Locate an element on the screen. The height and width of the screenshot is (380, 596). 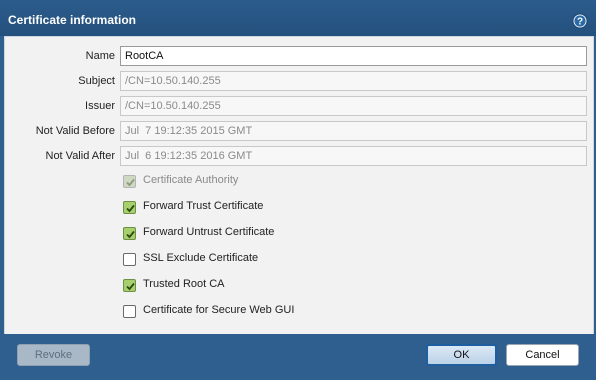
subject-field: /CN=10.50.140.255 is located at coordinates (353, 81).